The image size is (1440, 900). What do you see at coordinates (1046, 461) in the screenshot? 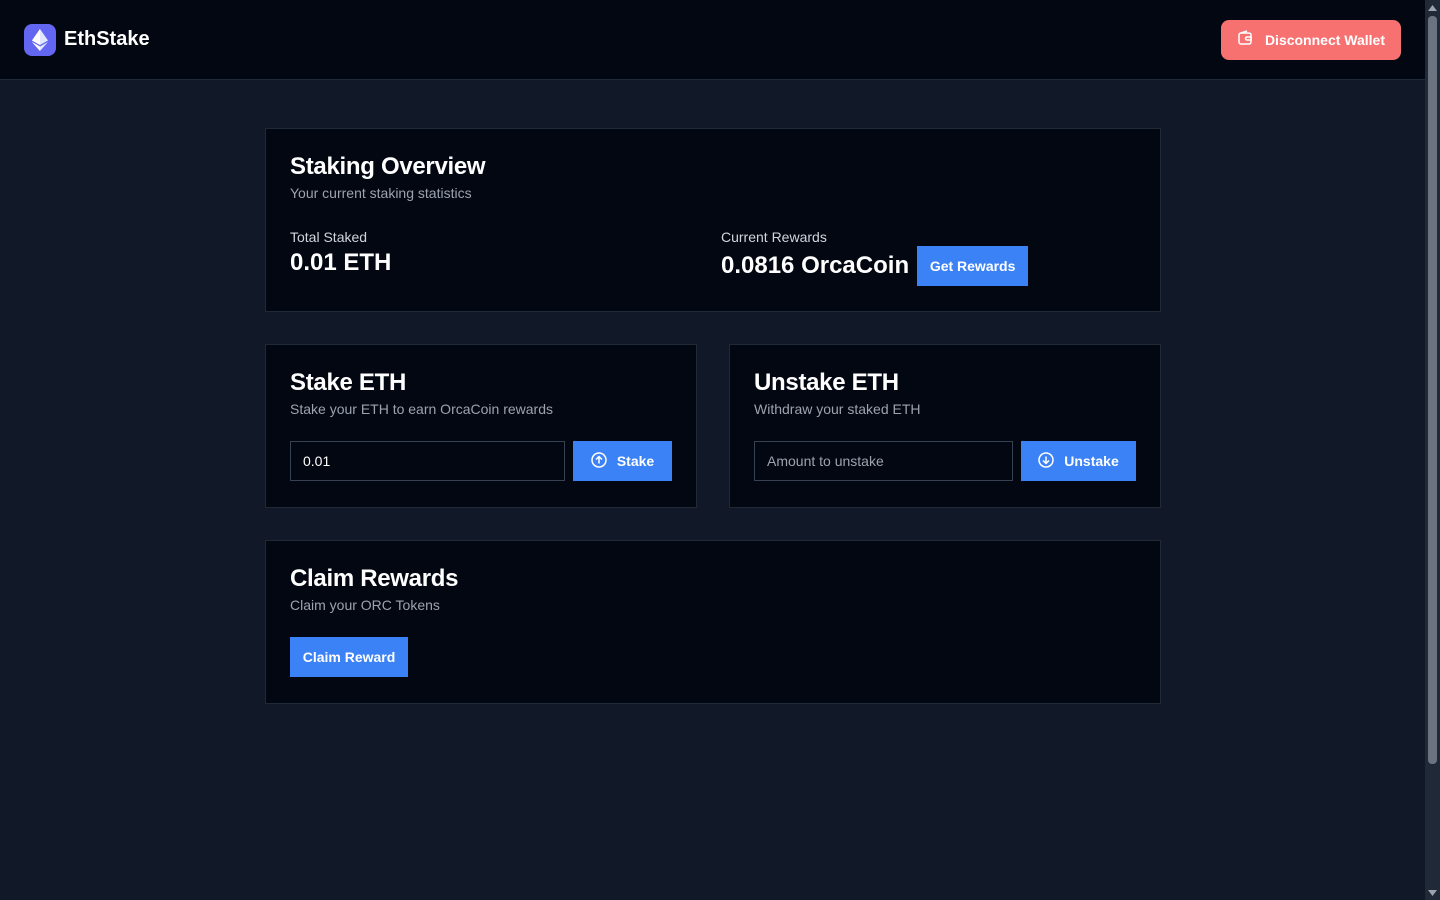
I see `arrow-down-circle-icon` at bounding box center [1046, 461].